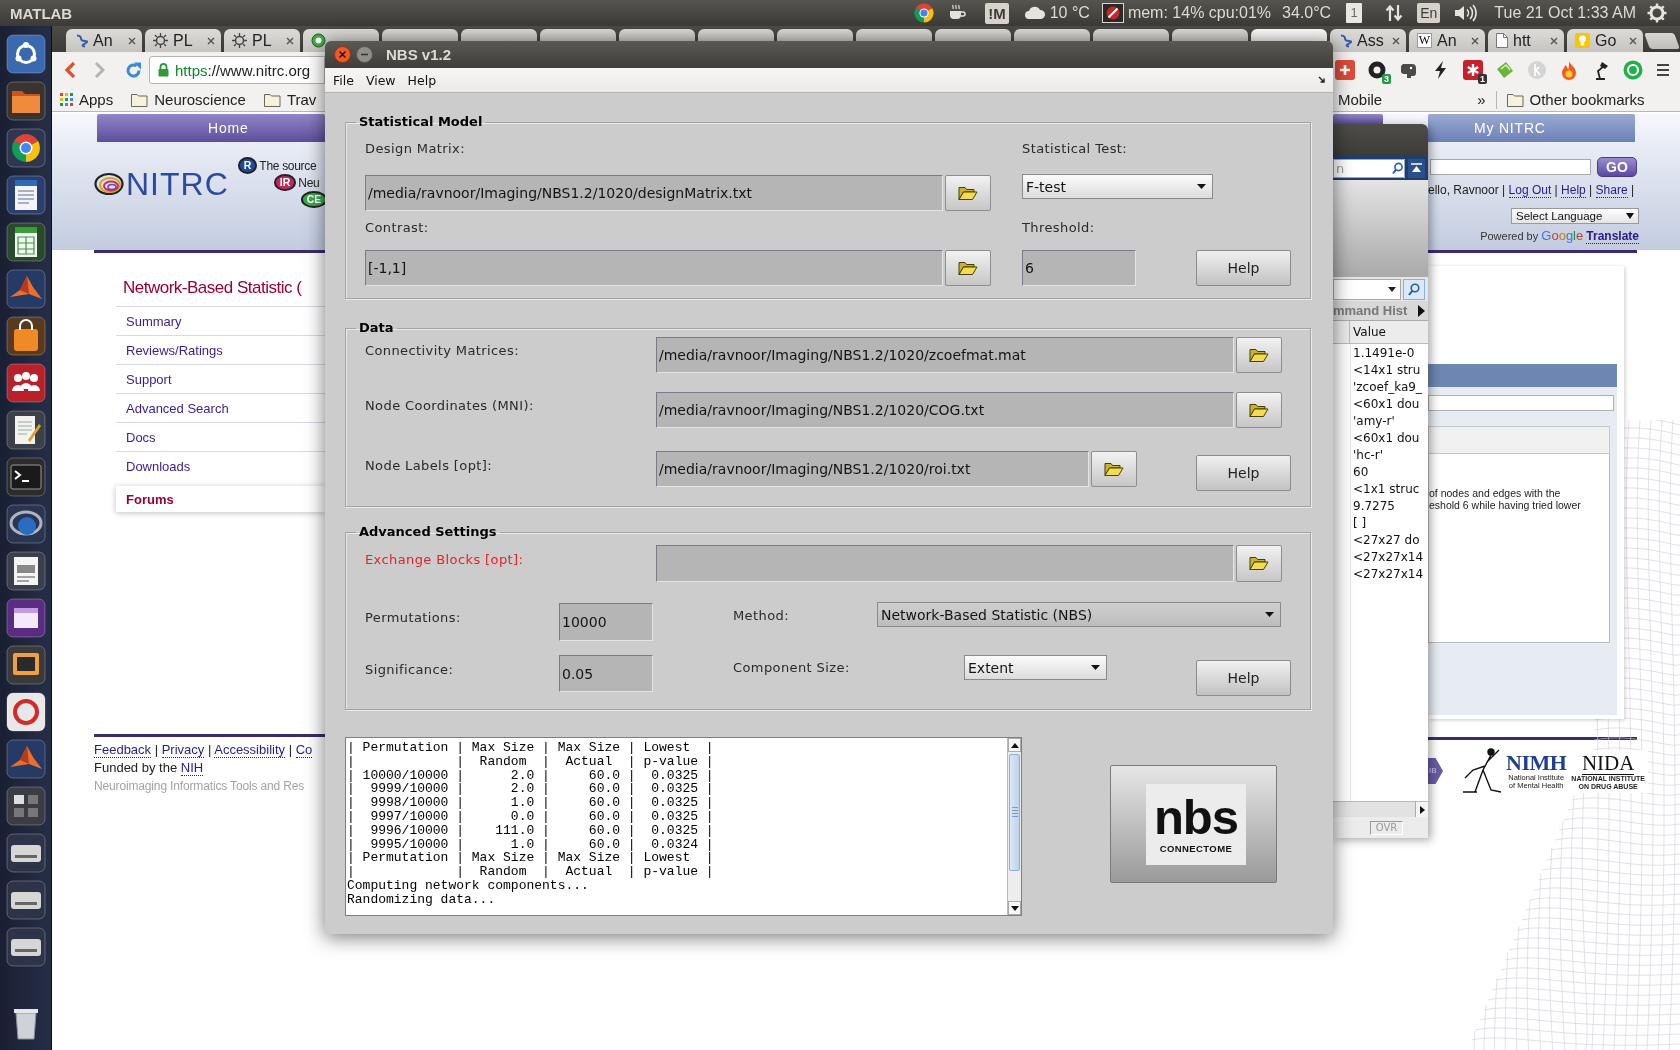 The height and width of the screenshot is (1050, 1680). Describe the element at coordinates (25, 712) in the screenshot. I see `ring-icon` at that location.